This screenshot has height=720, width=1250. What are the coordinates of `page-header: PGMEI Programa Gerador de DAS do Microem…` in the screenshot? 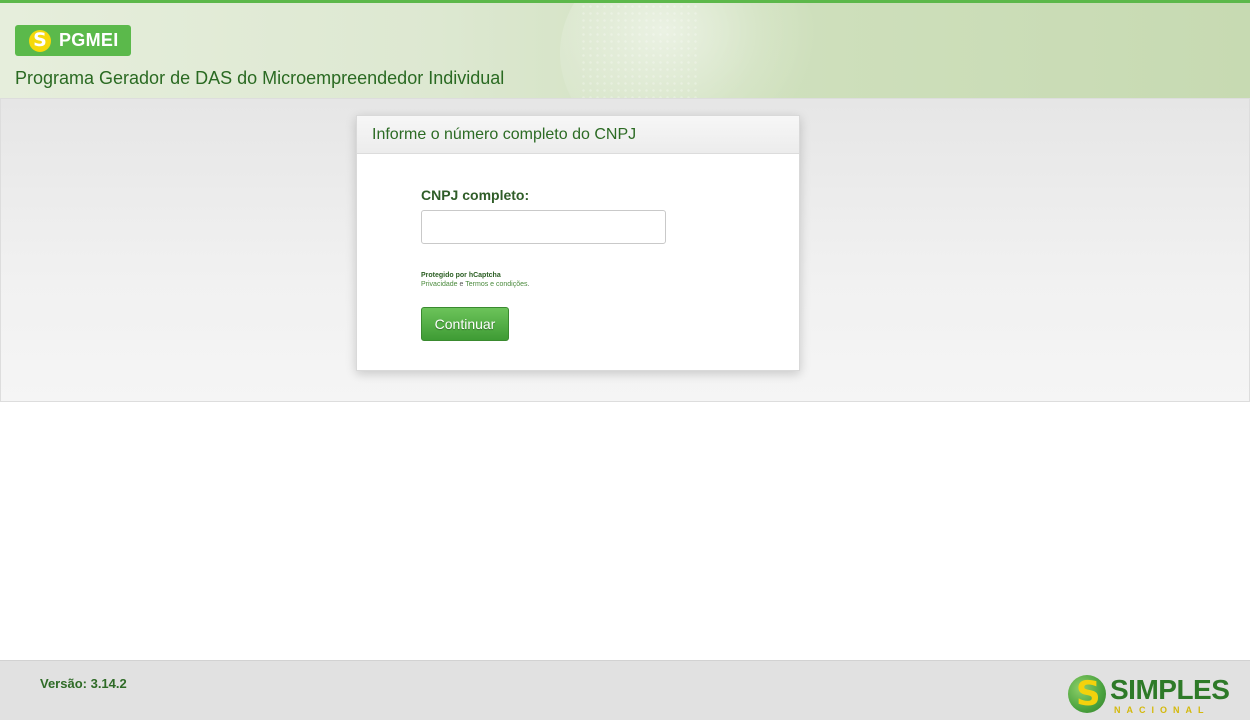 It's located at (625, 50).